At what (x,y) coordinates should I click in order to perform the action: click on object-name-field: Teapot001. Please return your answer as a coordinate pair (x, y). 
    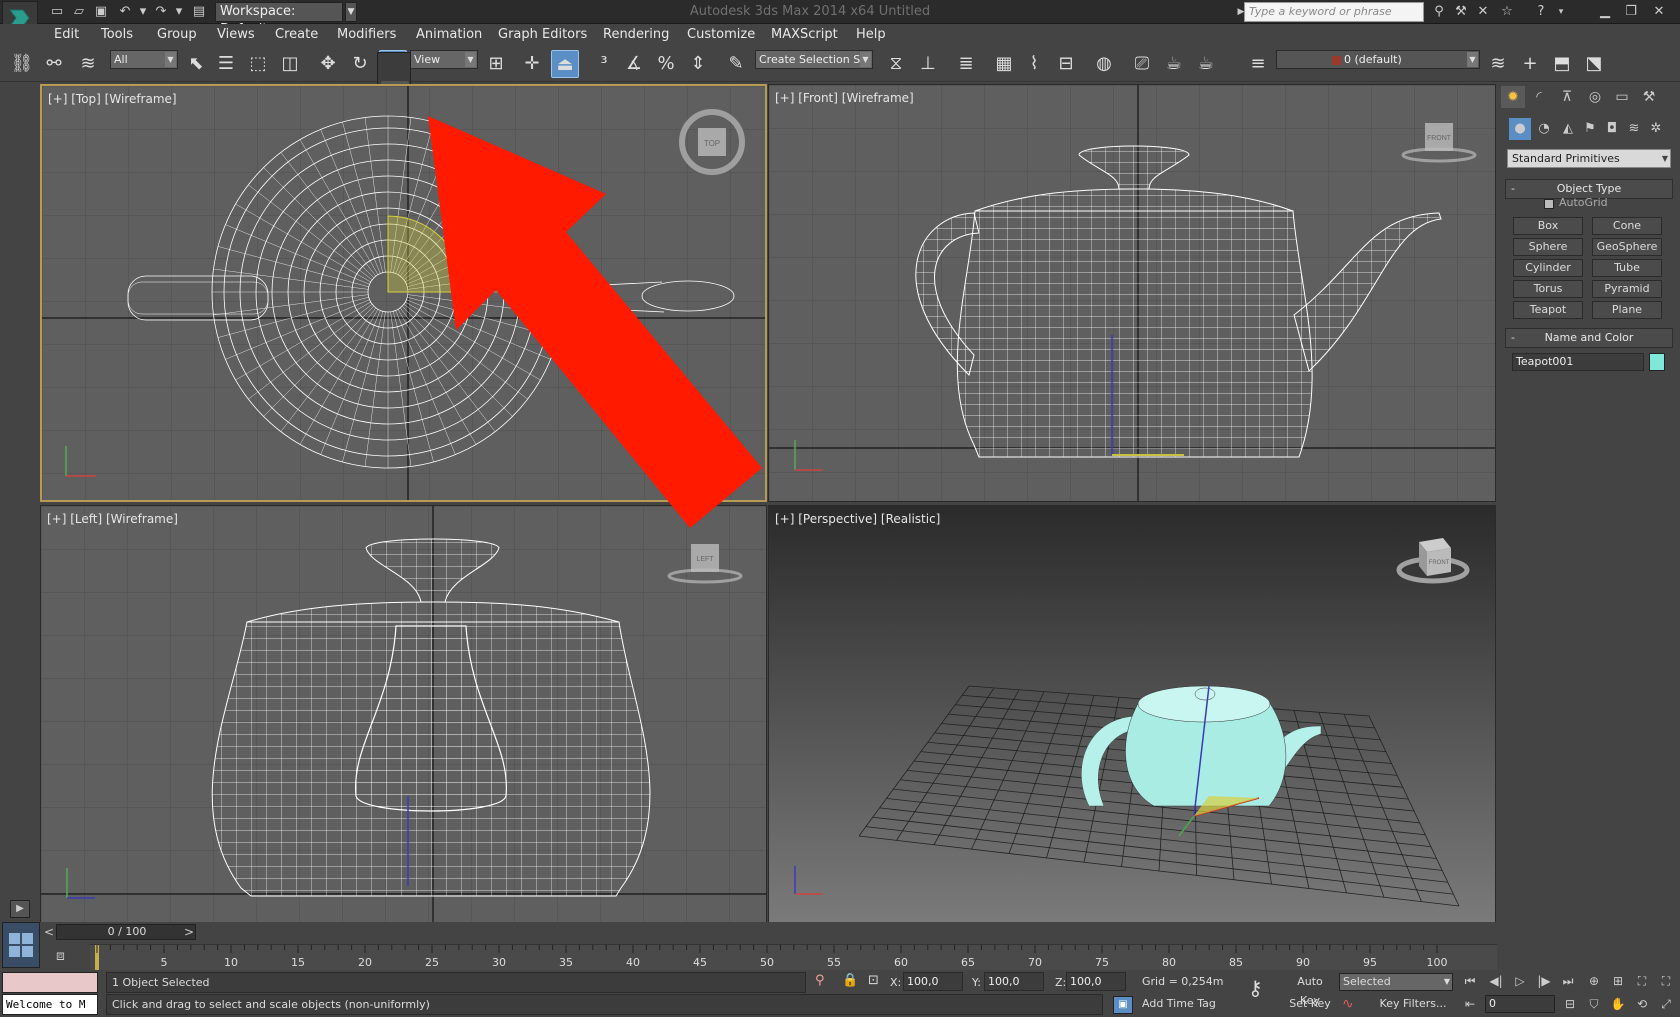
    Looking at the image, I should click on (1578, 362).